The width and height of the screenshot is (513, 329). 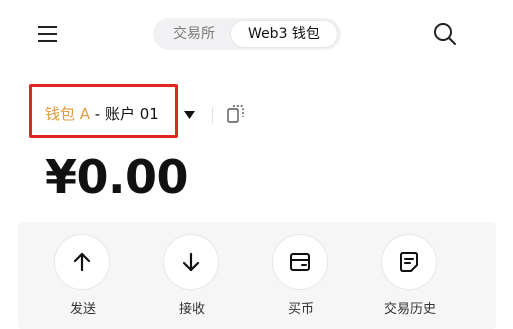 I want to click on arrow-down-icon, so click(x=191, y=262).